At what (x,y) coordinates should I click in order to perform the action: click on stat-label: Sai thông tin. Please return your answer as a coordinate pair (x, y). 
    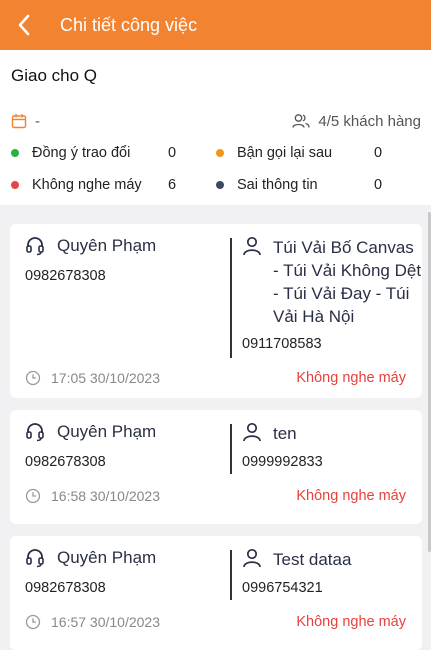
    Looking at the image, I should click on (277, 185).